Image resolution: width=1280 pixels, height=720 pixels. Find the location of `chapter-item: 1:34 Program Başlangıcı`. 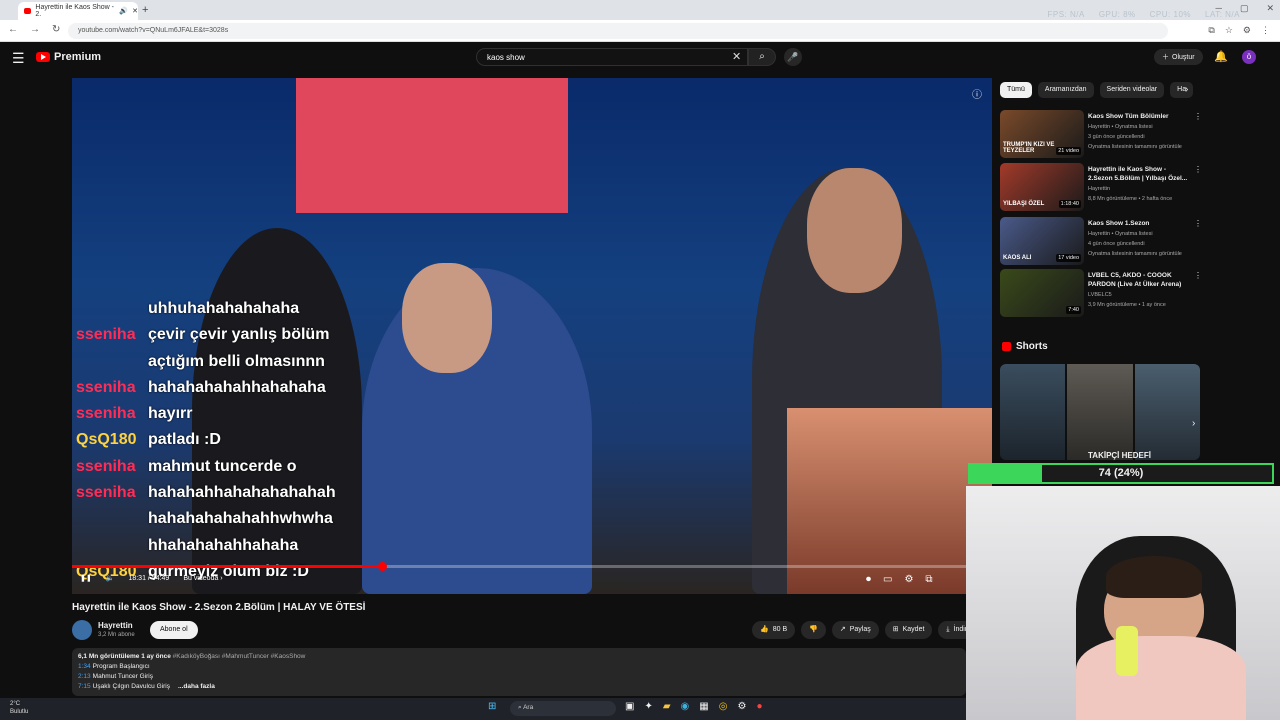

chapter-item: 1:34 Program Başlangıcı is located at coordinates (519, 667).